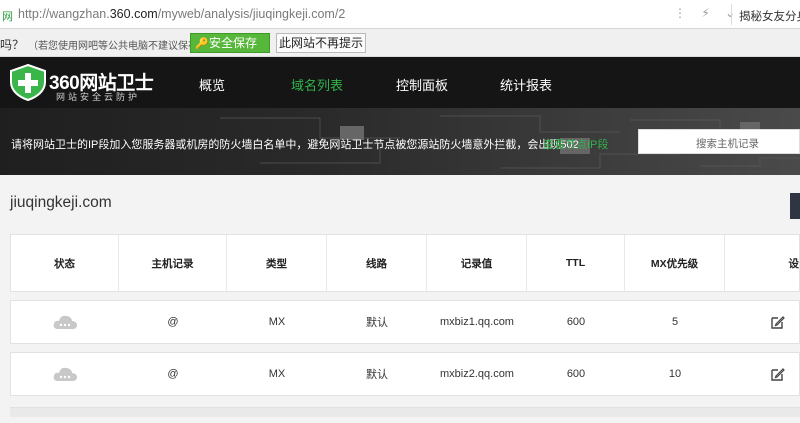 This screenshot has height=423, width=800. I want to click on horizontal-scrollbar, so click(405, 412).